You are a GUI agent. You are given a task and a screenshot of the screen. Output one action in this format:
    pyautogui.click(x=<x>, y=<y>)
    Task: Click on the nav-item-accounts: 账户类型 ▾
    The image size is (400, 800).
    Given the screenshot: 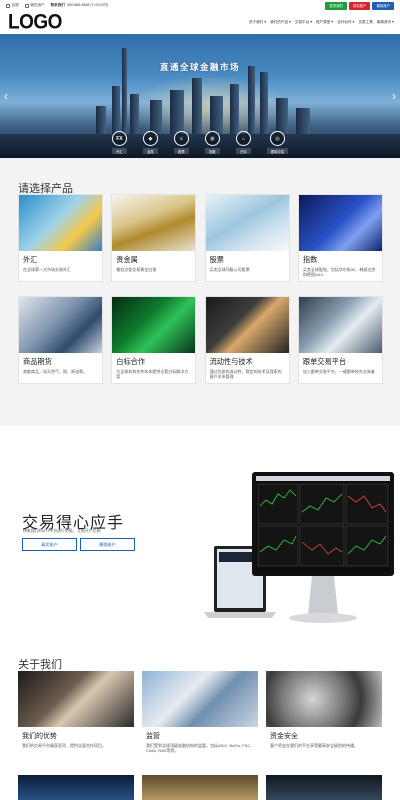 What is the action you would take?
    pyautogui.click(x=324, y=22)
    